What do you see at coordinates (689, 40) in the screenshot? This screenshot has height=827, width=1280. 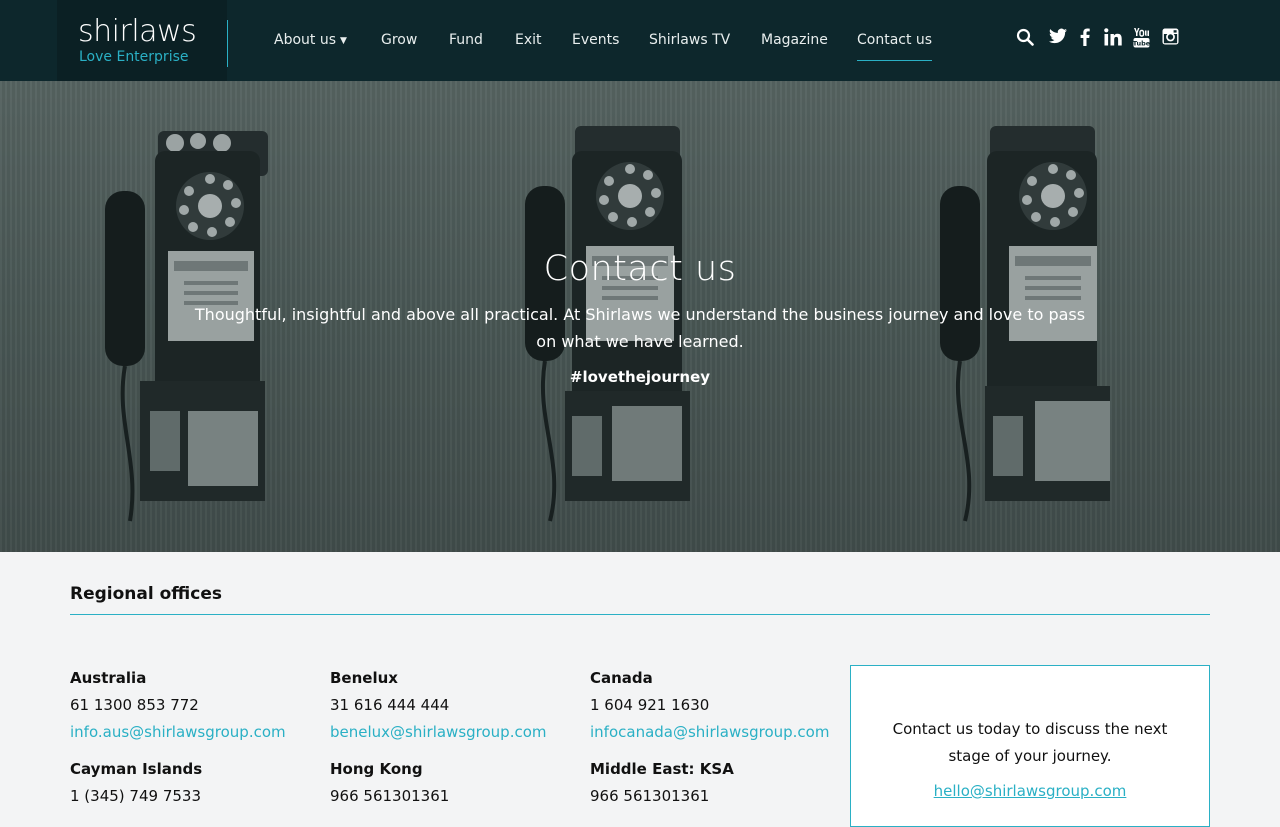 I see `nav-shirlaws-tv: Shirlaws TV` at bounding box center [689, 40].